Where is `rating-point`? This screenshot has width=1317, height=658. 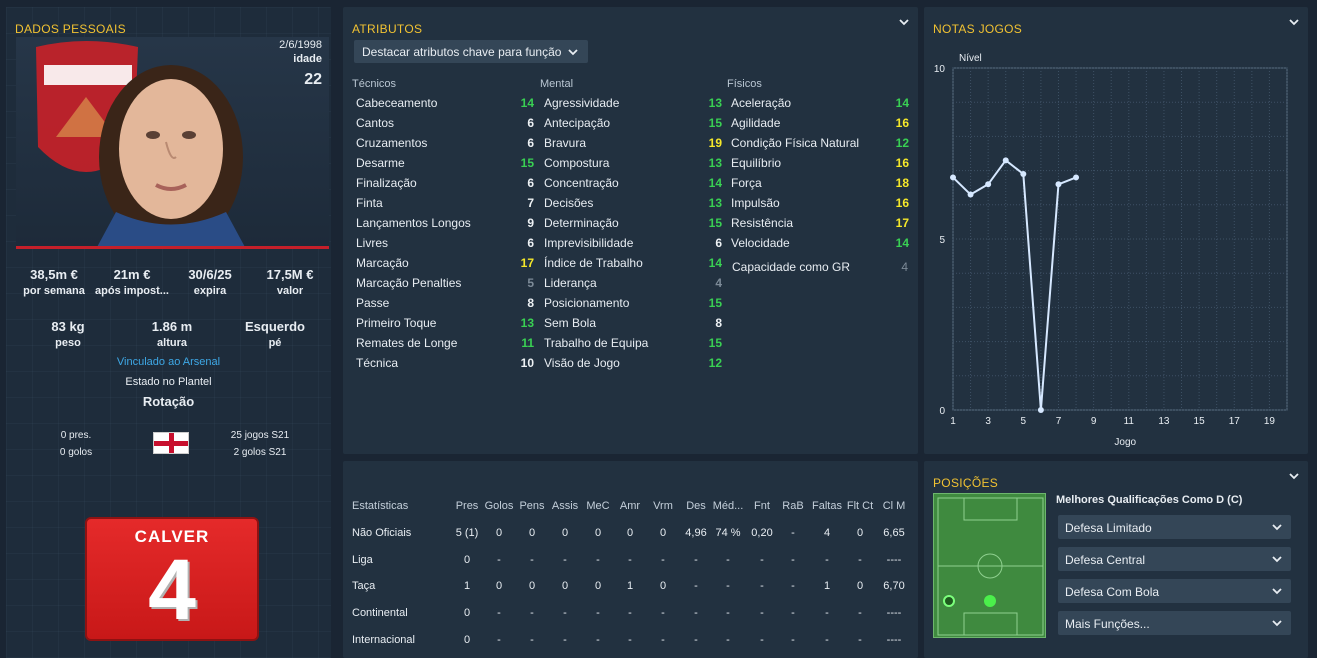
rating-point is located at coordinates (953, 177).